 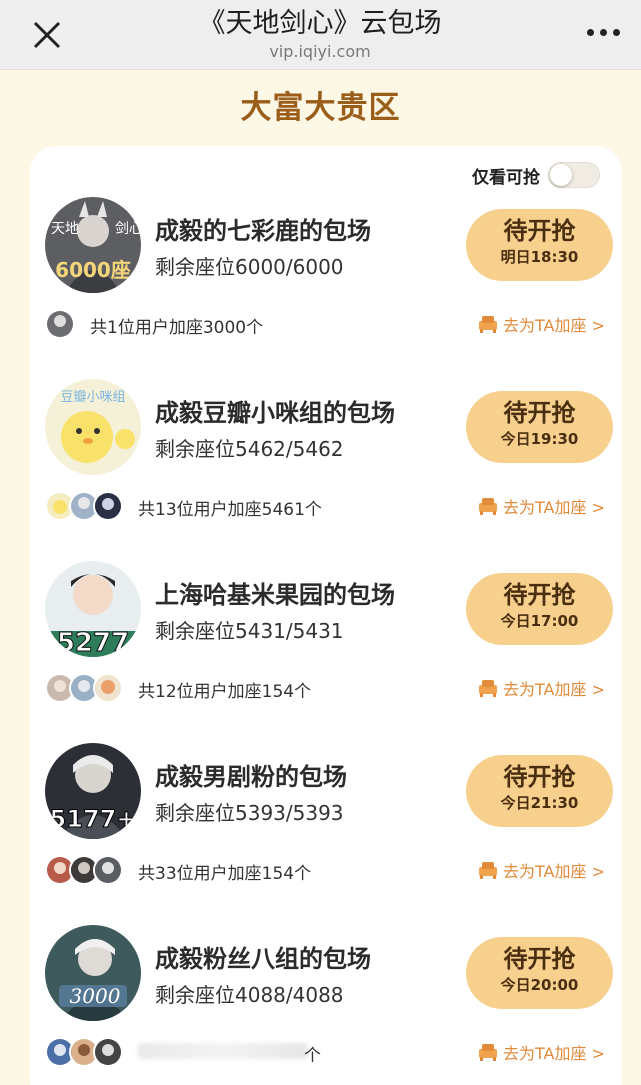 What do you see at coordinates (93, 973) in the screenshot?
I see `room-avatar: 3000` at bounding box center [93, 973].